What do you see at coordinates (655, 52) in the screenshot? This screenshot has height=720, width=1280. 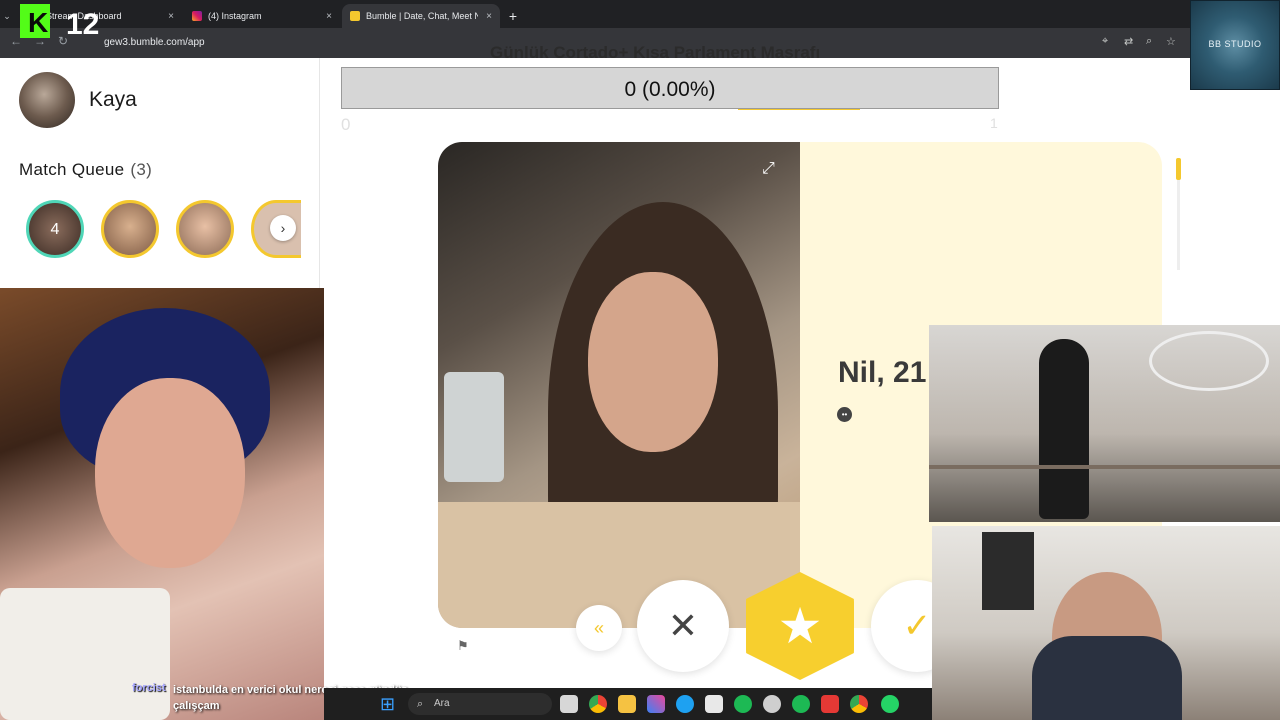 I see `stream-overlay-title: Günlük Cortado+ Kısa Parlament Masrafı` at bounding box center [655, 52].